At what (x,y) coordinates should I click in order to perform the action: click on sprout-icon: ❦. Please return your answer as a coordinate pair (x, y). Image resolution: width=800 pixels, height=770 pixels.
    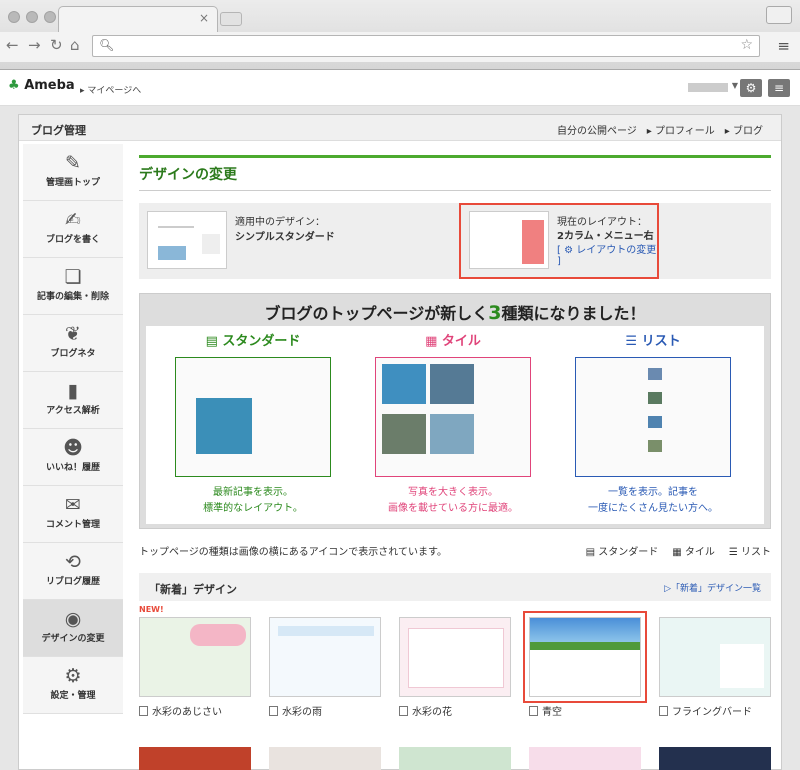
    Looking at the image, I should click on (73, 334).